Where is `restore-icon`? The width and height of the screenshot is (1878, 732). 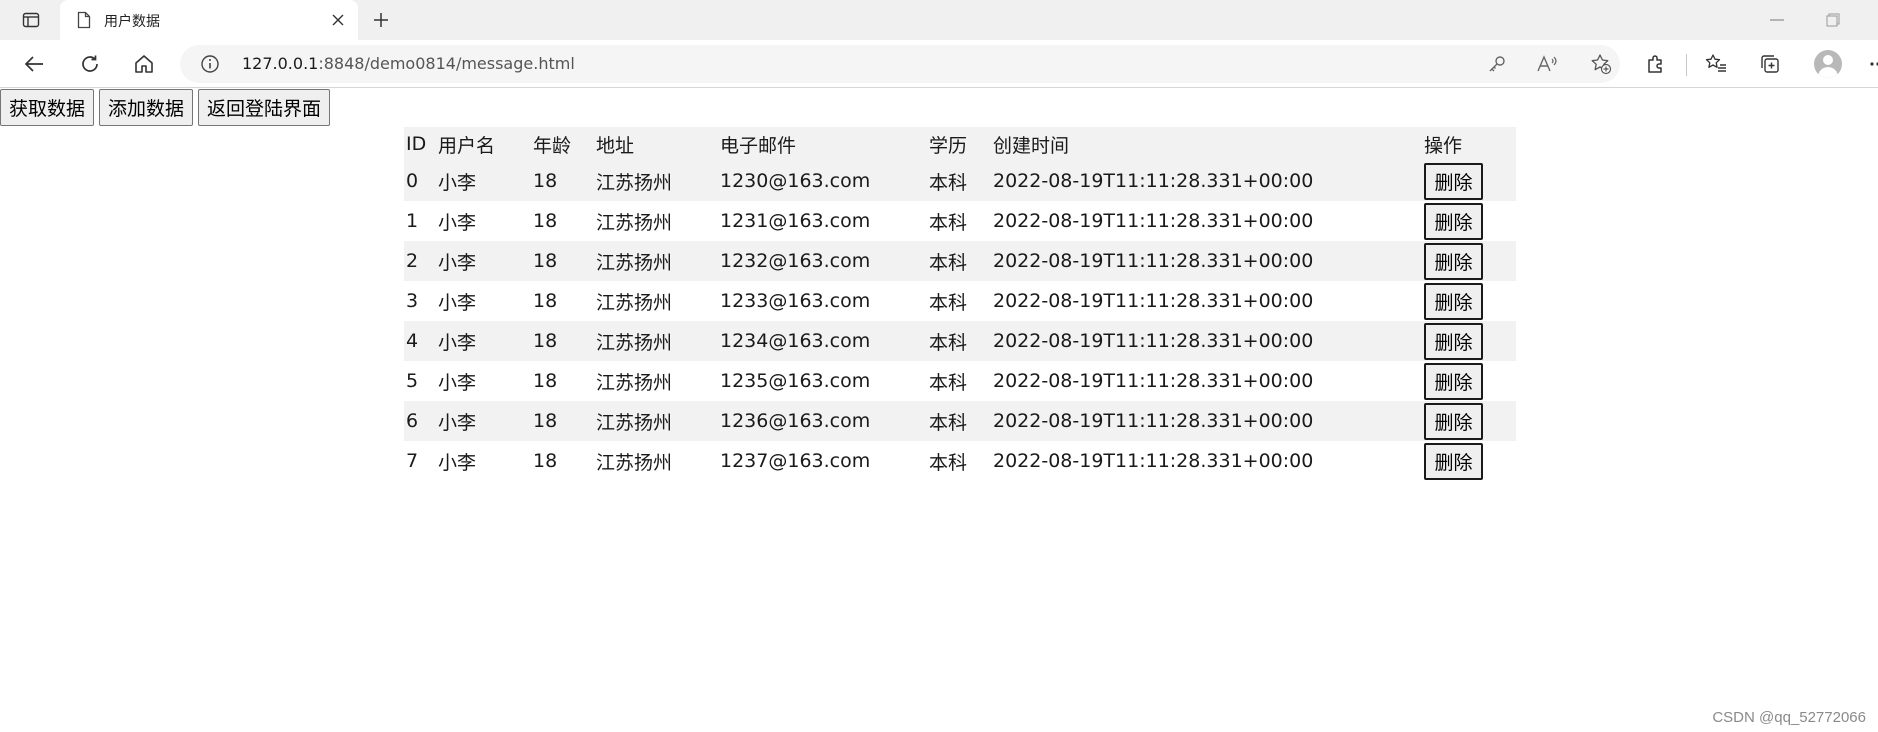
restore-icon is located at coordinates (1833, 20).